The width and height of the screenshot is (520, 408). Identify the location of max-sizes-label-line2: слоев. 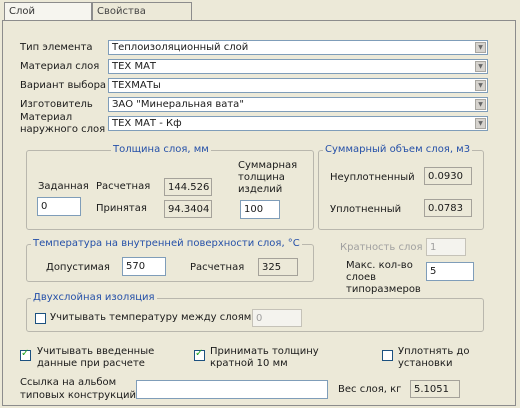
(361, 277).